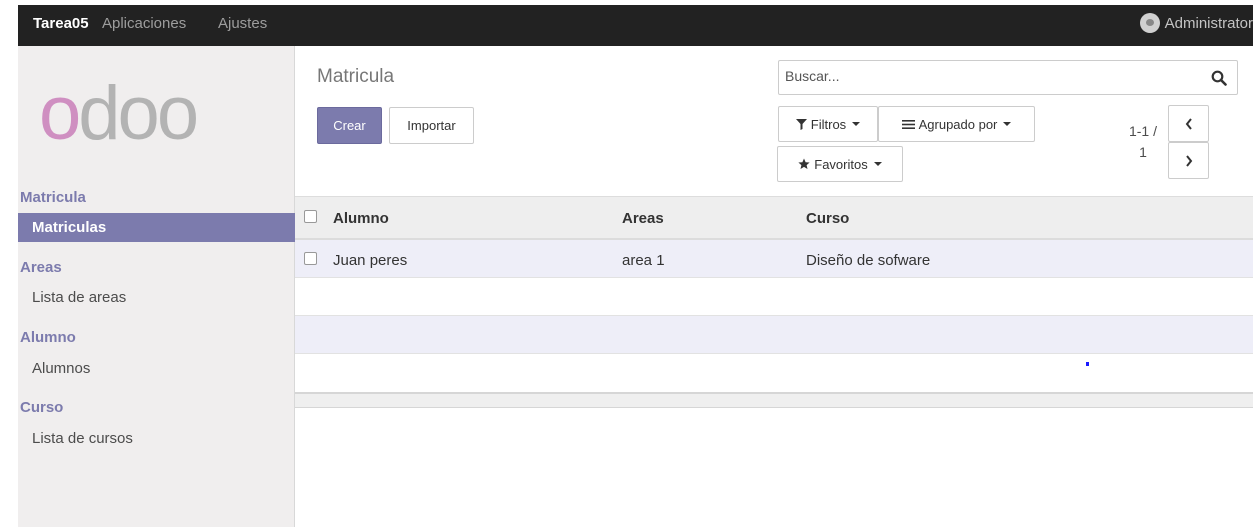 The height and width of the screenshot is (527, 1253). I want to click on sidebar-section-areas: Areas, so click(41, 267).